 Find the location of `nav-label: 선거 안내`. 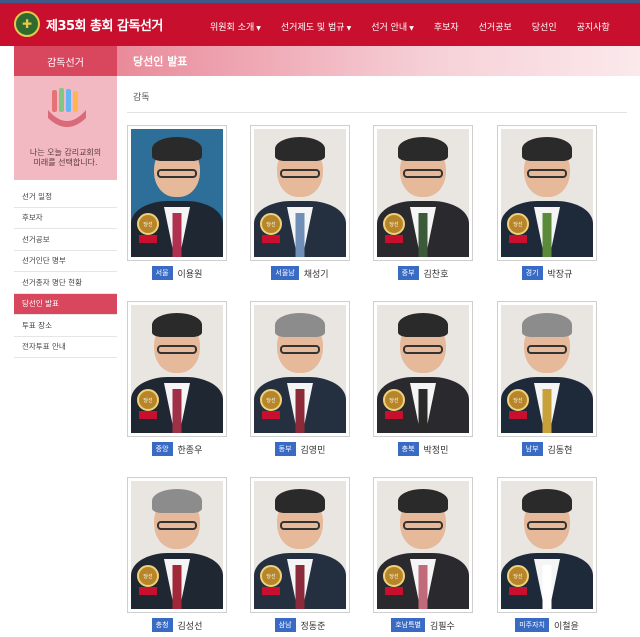

nav-label: 선거 안내 is located at coordinates (389, 28).